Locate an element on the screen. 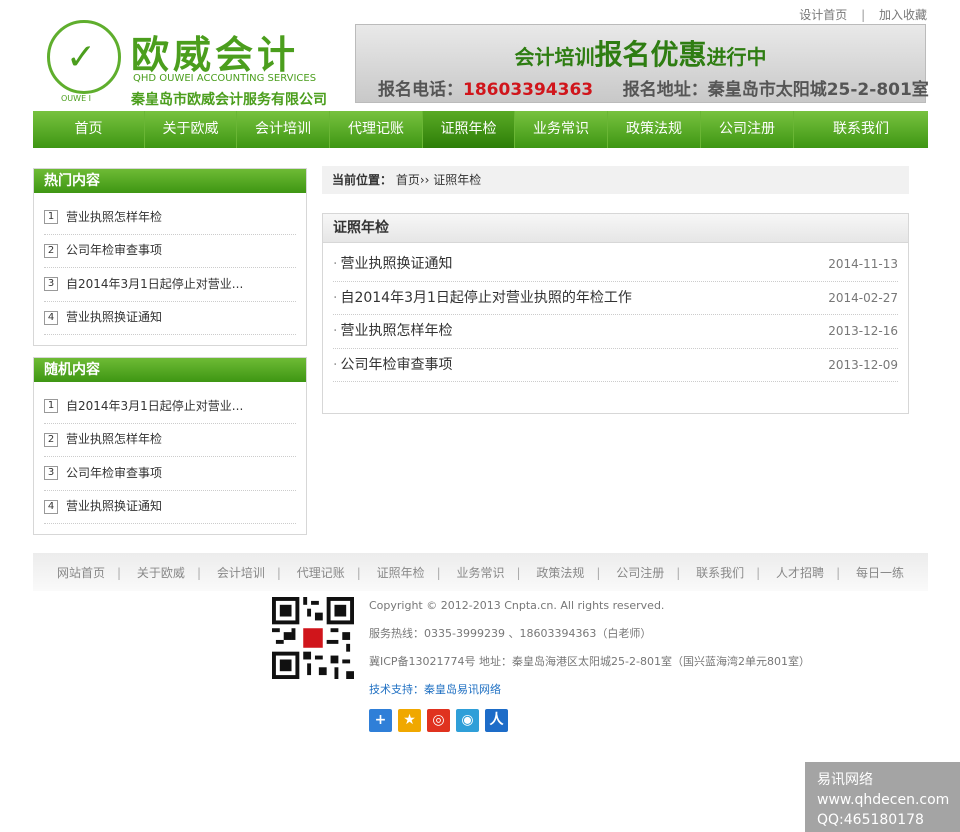  banner-headline: 会计培训报名优惠进行中 is located at coordinates (640, 53).